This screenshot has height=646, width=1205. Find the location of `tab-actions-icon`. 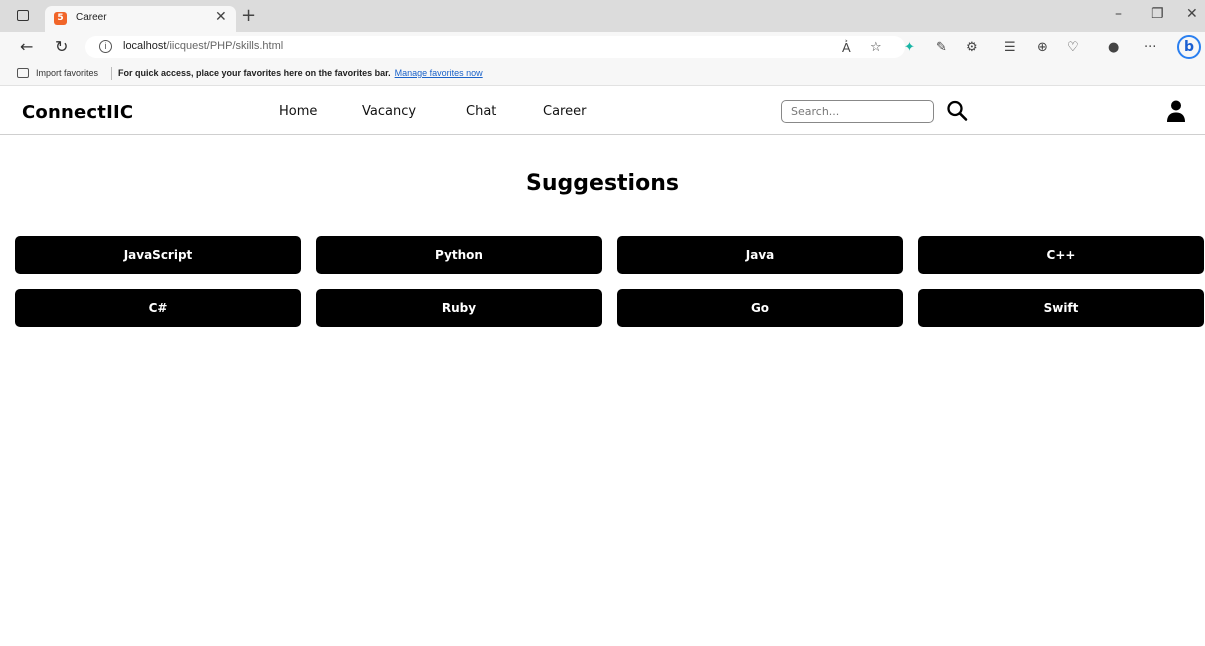

tab-actions-icon is located at coordinates (23, 15).